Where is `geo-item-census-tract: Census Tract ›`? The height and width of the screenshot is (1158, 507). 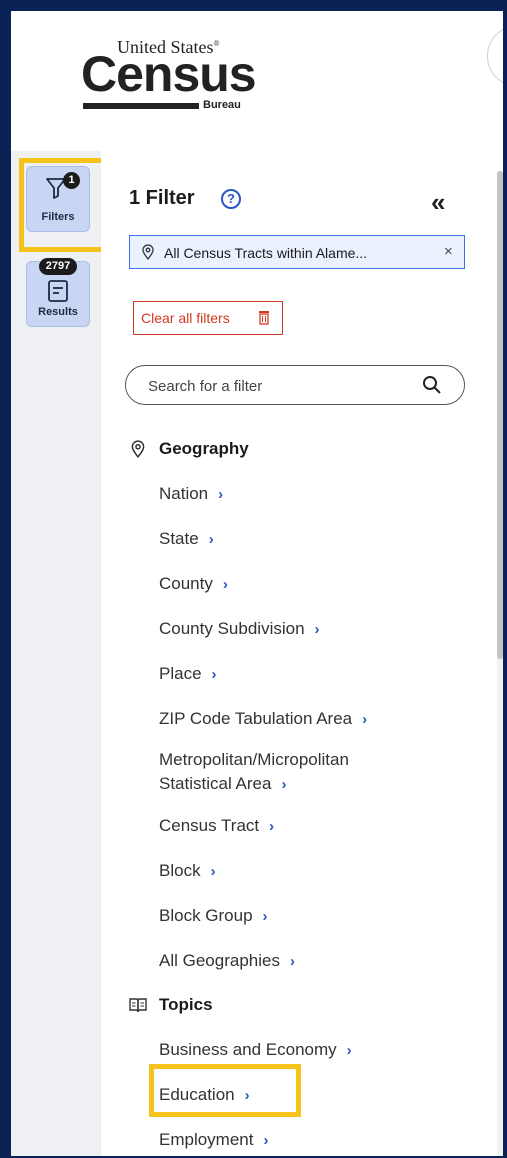 geo-item-census-tract: Census Tract › is located at coordinates (216, 826).